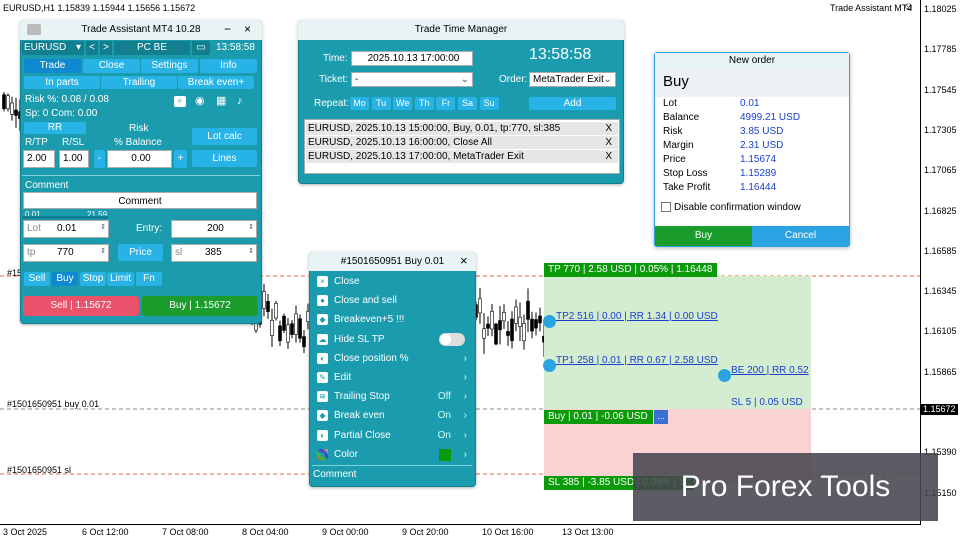 The image size is (960, 540). What do you see at coordinates (391, 358) in the screenshot?
I see `context-menu-item-close-position: ◐ Close position % ›` at bounding box center [391, 358].